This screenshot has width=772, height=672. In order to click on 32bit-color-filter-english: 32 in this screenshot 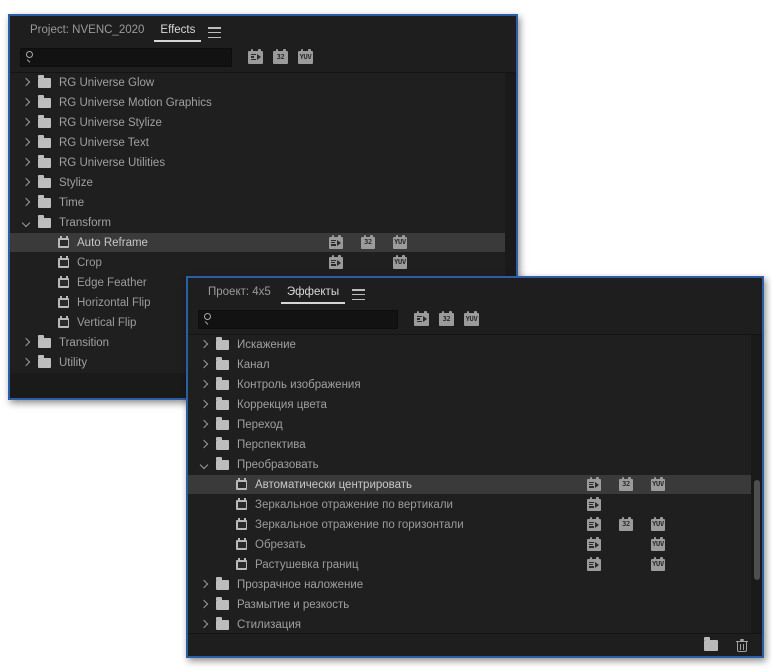, I will do `click(280, 56)`.